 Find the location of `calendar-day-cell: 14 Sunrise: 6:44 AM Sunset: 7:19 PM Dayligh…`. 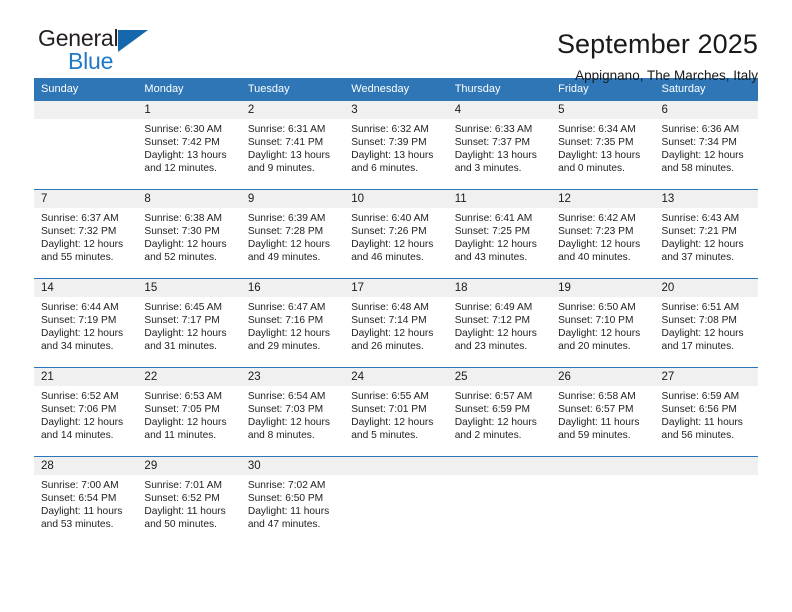

calendar-day-cell: 14 Sunrise: 6:44 AM Sunset: 7:19 PM Dayligh… is located at coordinates (86, 323).